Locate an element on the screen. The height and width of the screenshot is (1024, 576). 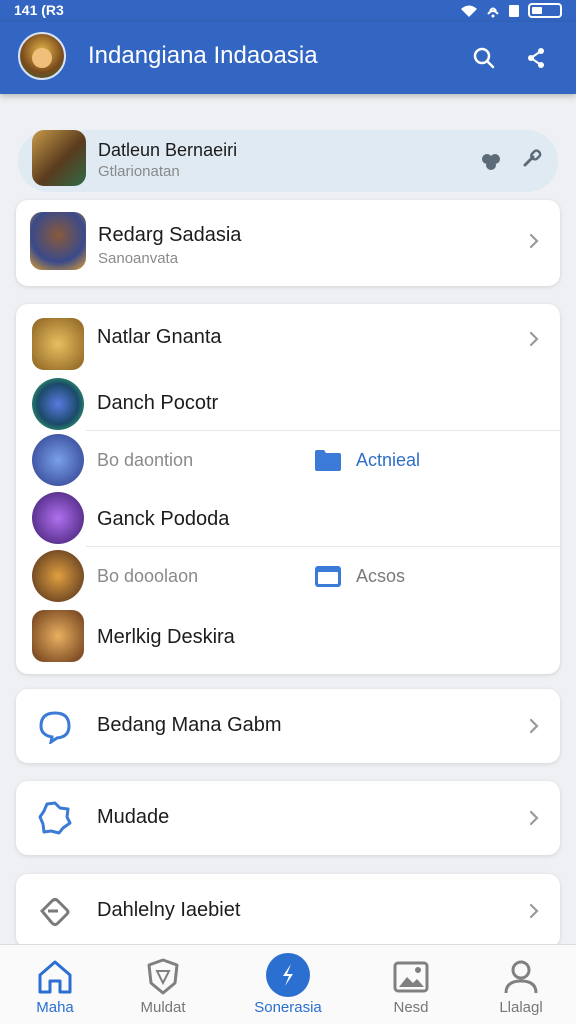
redarg-subtitle: Sanoanvata is located at coordinates (138, 258).